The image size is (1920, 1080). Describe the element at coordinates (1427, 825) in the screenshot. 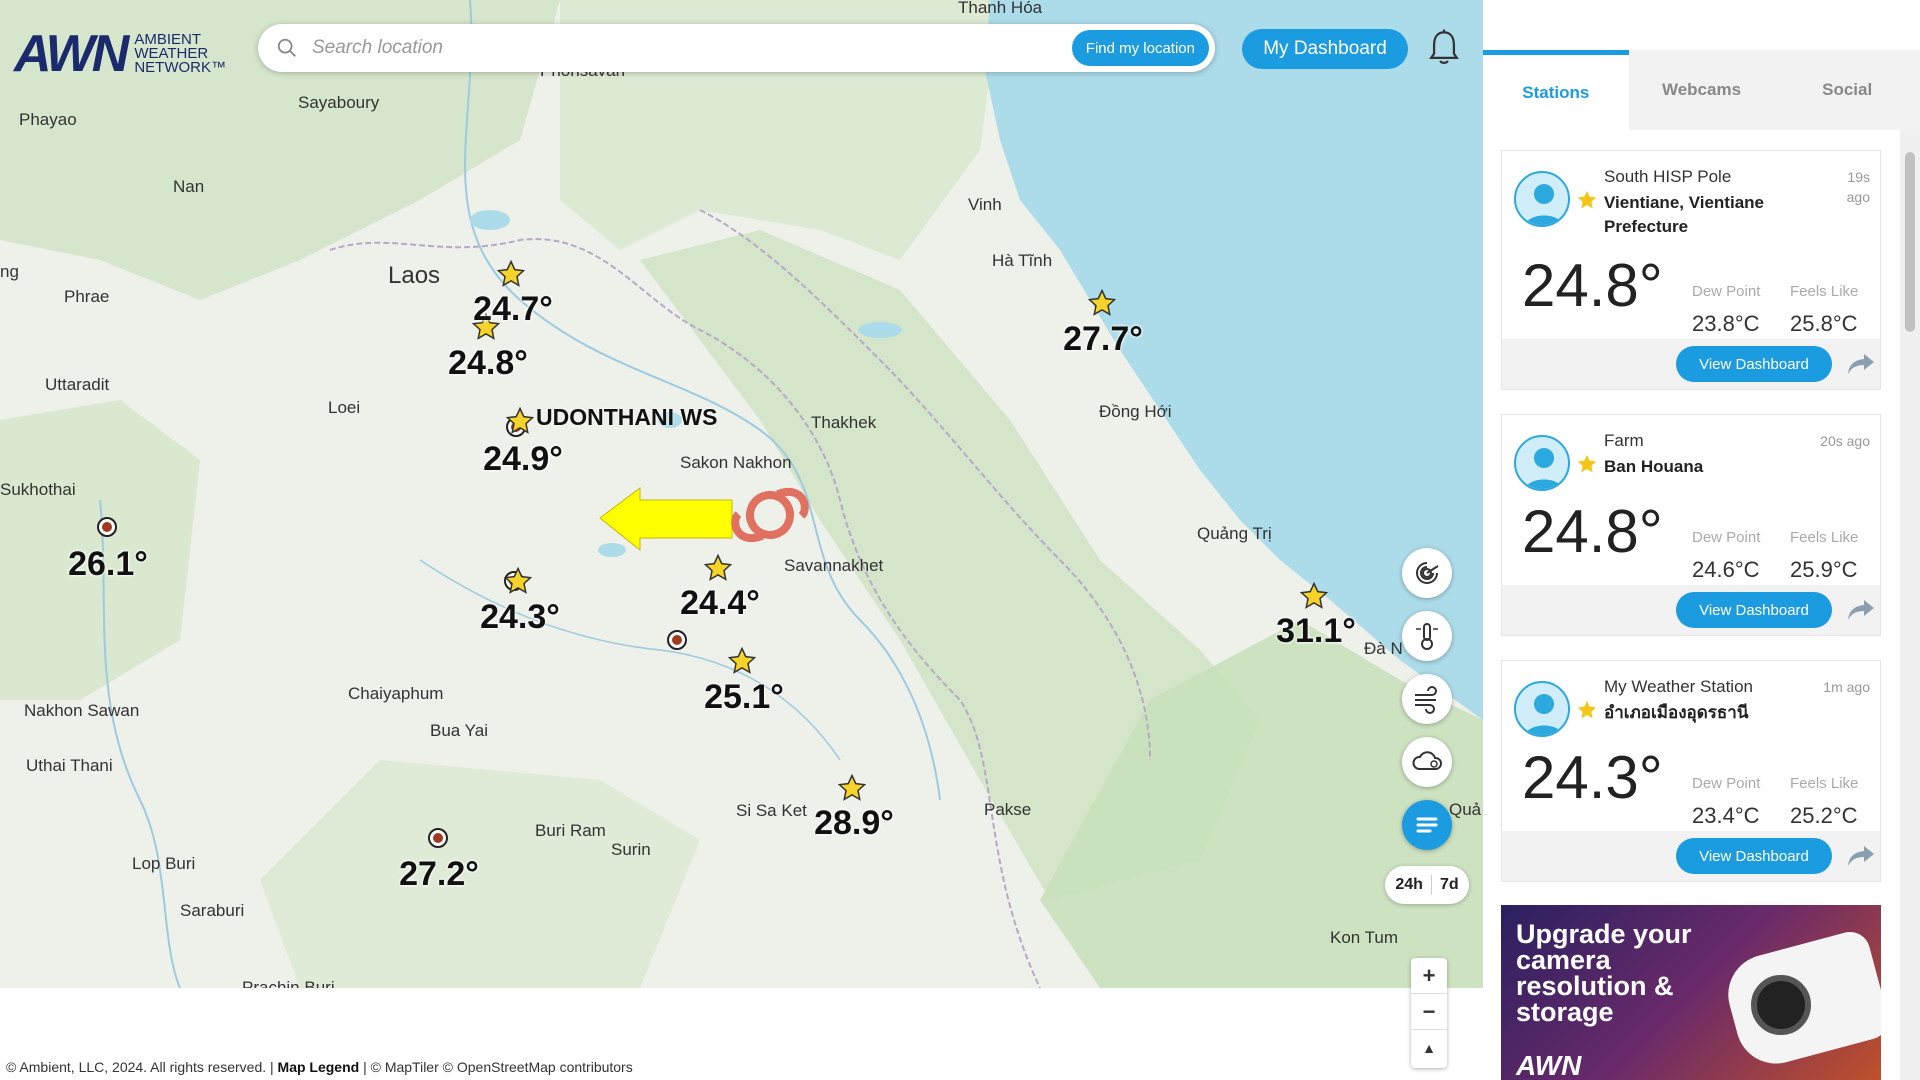

I see `list-layer-button` at that location.